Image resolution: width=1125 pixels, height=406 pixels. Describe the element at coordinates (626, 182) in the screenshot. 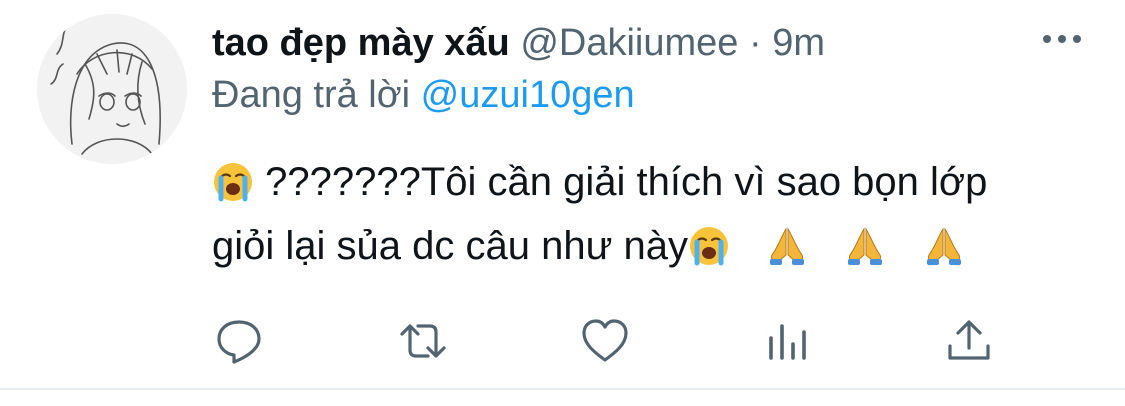

I see `tweet-text-line1: ???????Tôi cần giải thích vì sao bọn lớp` at that location.